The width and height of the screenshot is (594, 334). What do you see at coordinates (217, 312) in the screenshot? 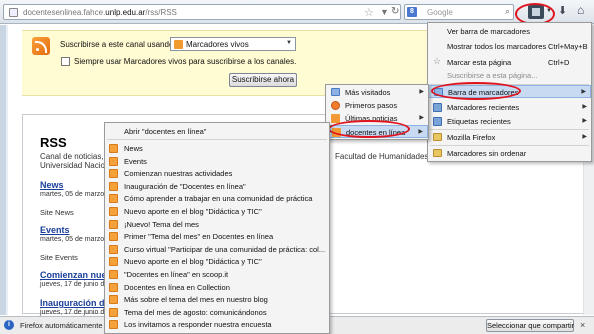
I see `feed-menu-item: Tema del mes de agosto: comunicándonos` at bounding box center [217, 312].